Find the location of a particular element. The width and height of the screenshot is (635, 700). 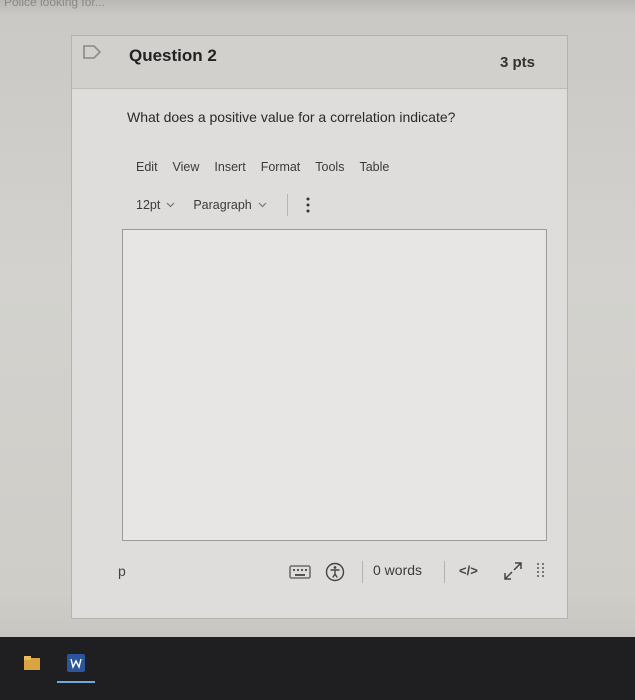

font-size-select: 12pt is located at coordinates (155, 205).